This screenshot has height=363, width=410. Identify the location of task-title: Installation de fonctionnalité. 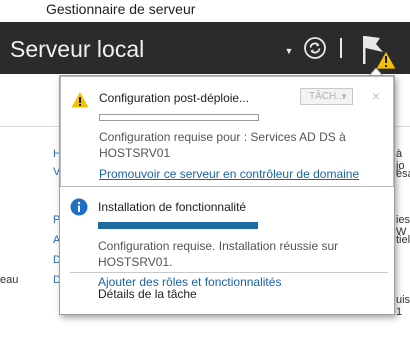
(172, 207).